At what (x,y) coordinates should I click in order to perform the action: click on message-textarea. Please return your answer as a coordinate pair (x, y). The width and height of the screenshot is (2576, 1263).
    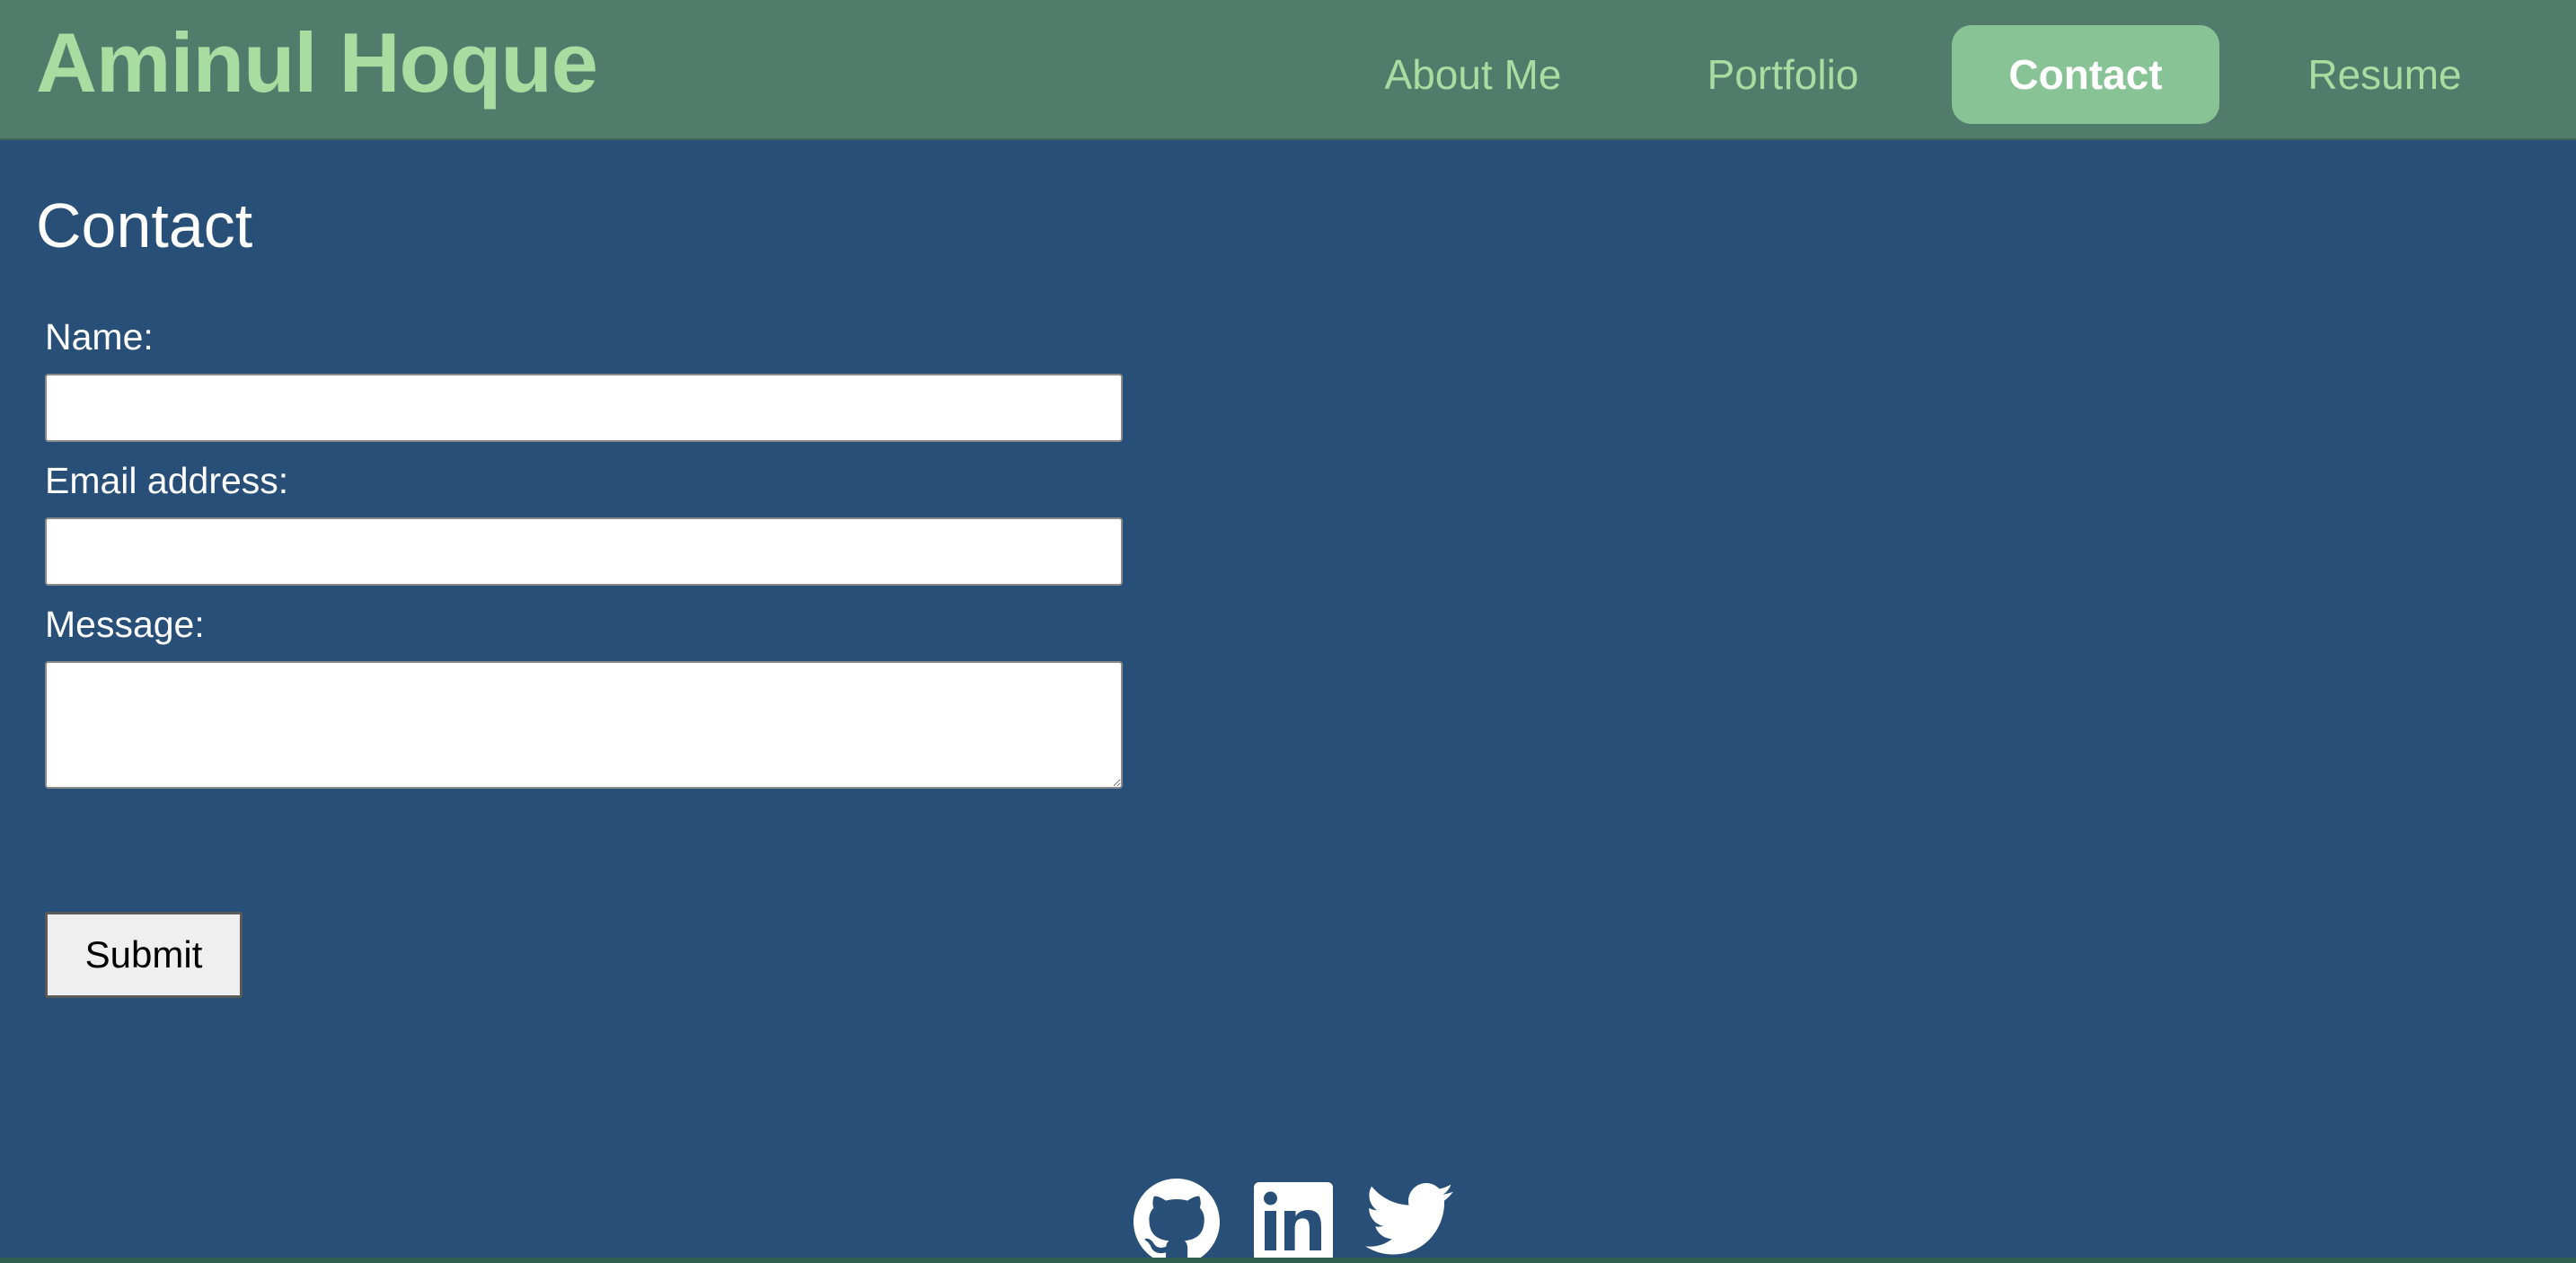
    Looking at the image, I should click on (584, 725).